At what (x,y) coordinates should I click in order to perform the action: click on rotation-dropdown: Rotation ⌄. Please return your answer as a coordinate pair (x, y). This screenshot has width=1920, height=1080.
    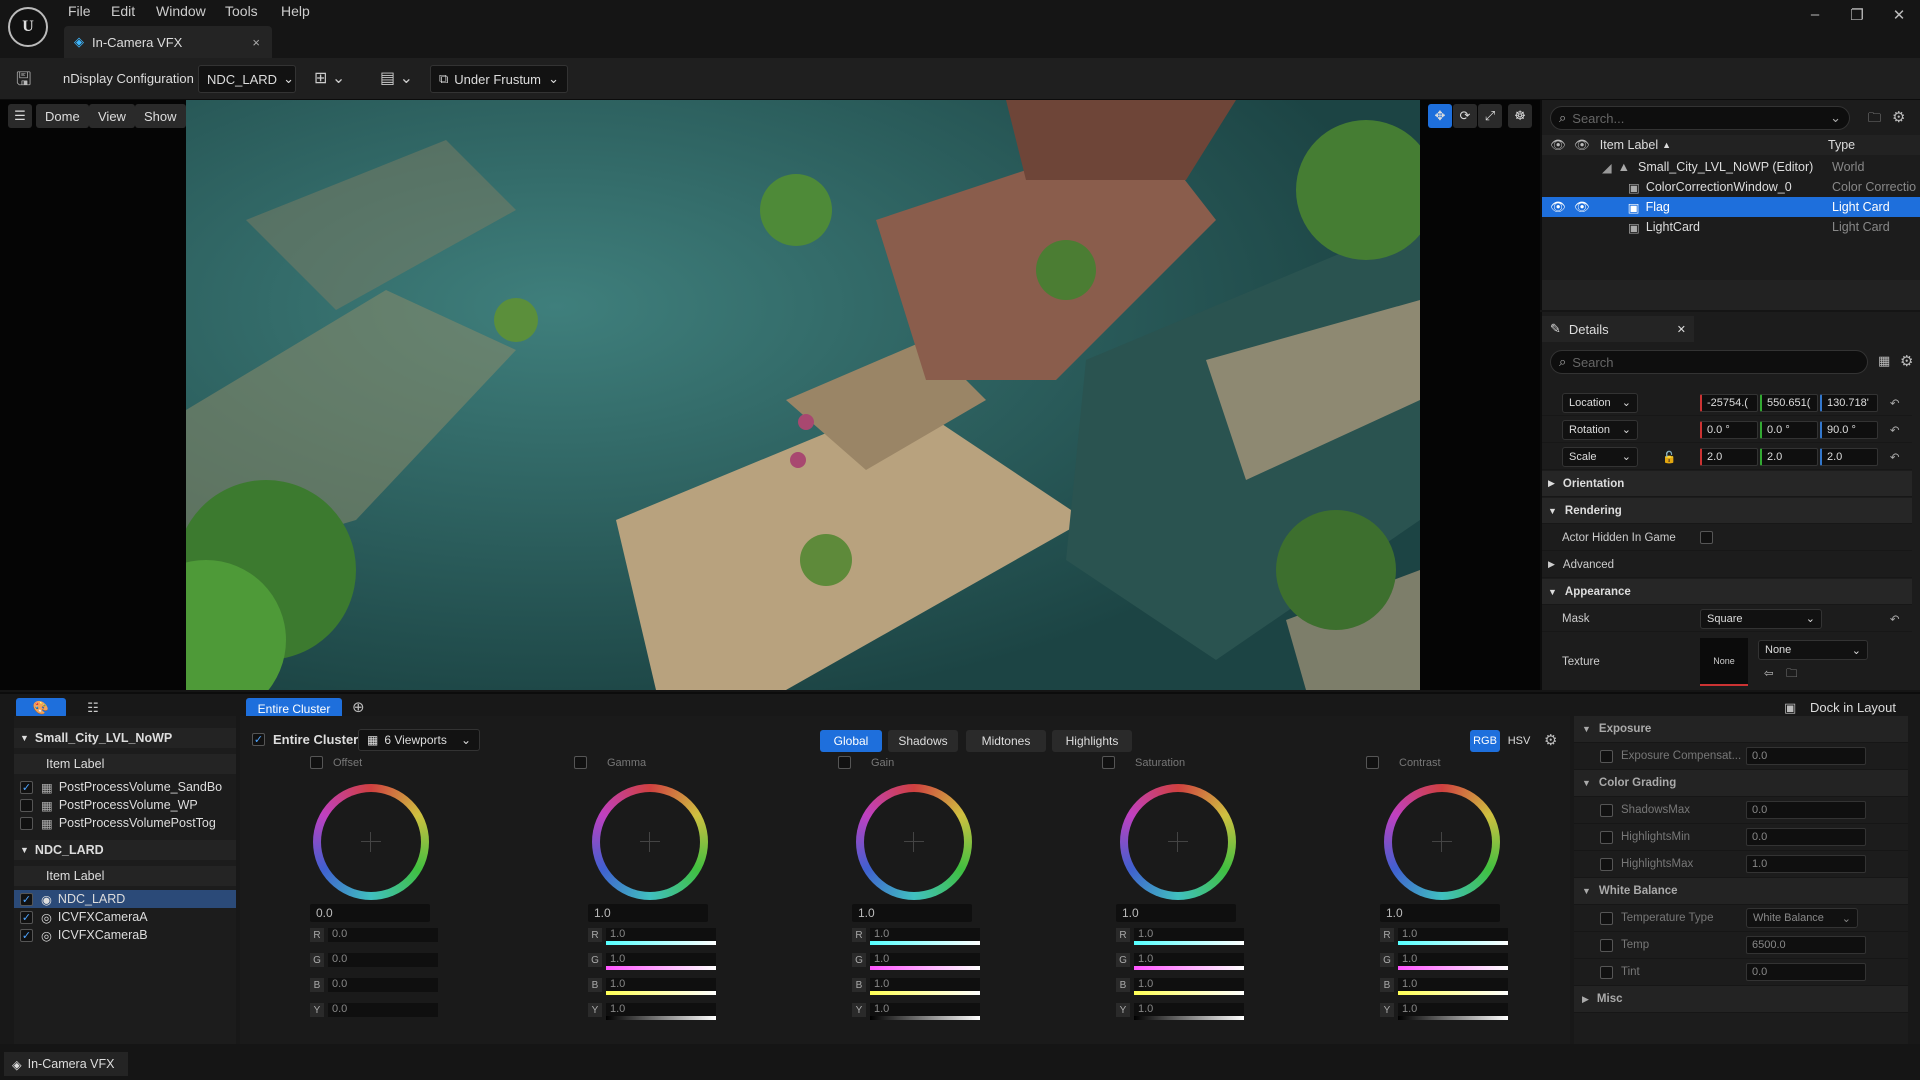
    Looking at the image, I should click on (1600, 429).